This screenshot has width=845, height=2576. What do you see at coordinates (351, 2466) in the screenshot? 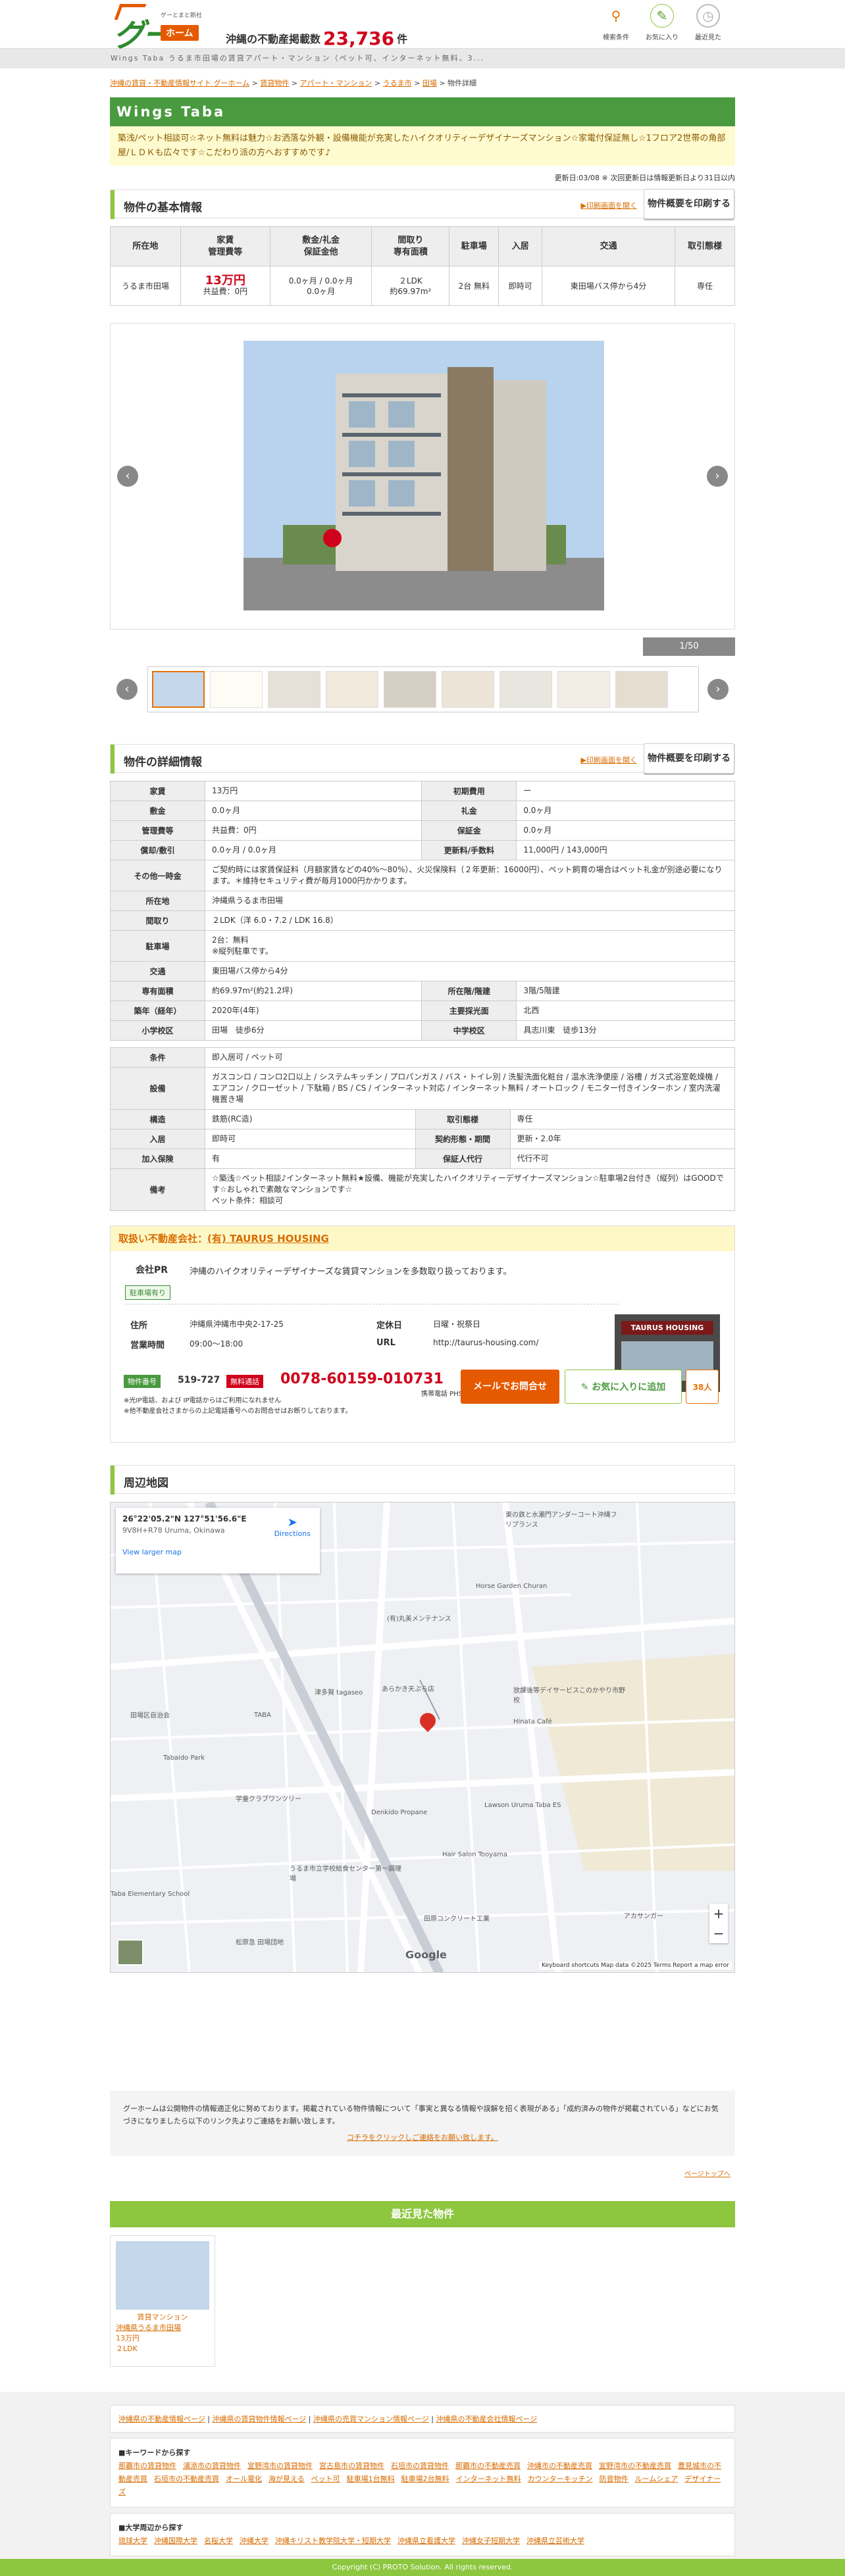
I see `keyword-link: 宮古島市の賃貸物件` at bounding box center [351, 2466].